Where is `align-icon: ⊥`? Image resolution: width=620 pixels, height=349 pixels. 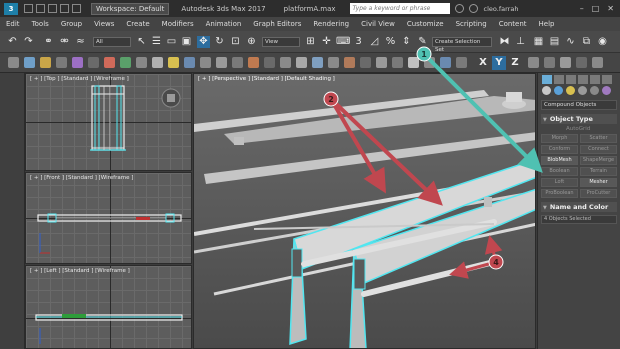 align-icon: ⊥ is located at coordinates (520, 42).